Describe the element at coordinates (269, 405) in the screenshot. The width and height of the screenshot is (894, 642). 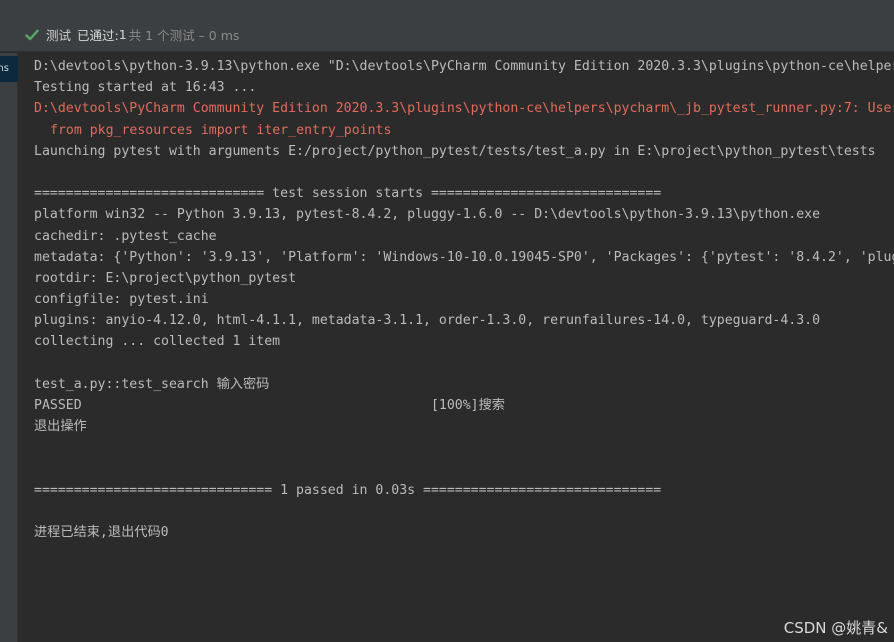
I see `console-line: PASSED [100%]搜索` at that location.